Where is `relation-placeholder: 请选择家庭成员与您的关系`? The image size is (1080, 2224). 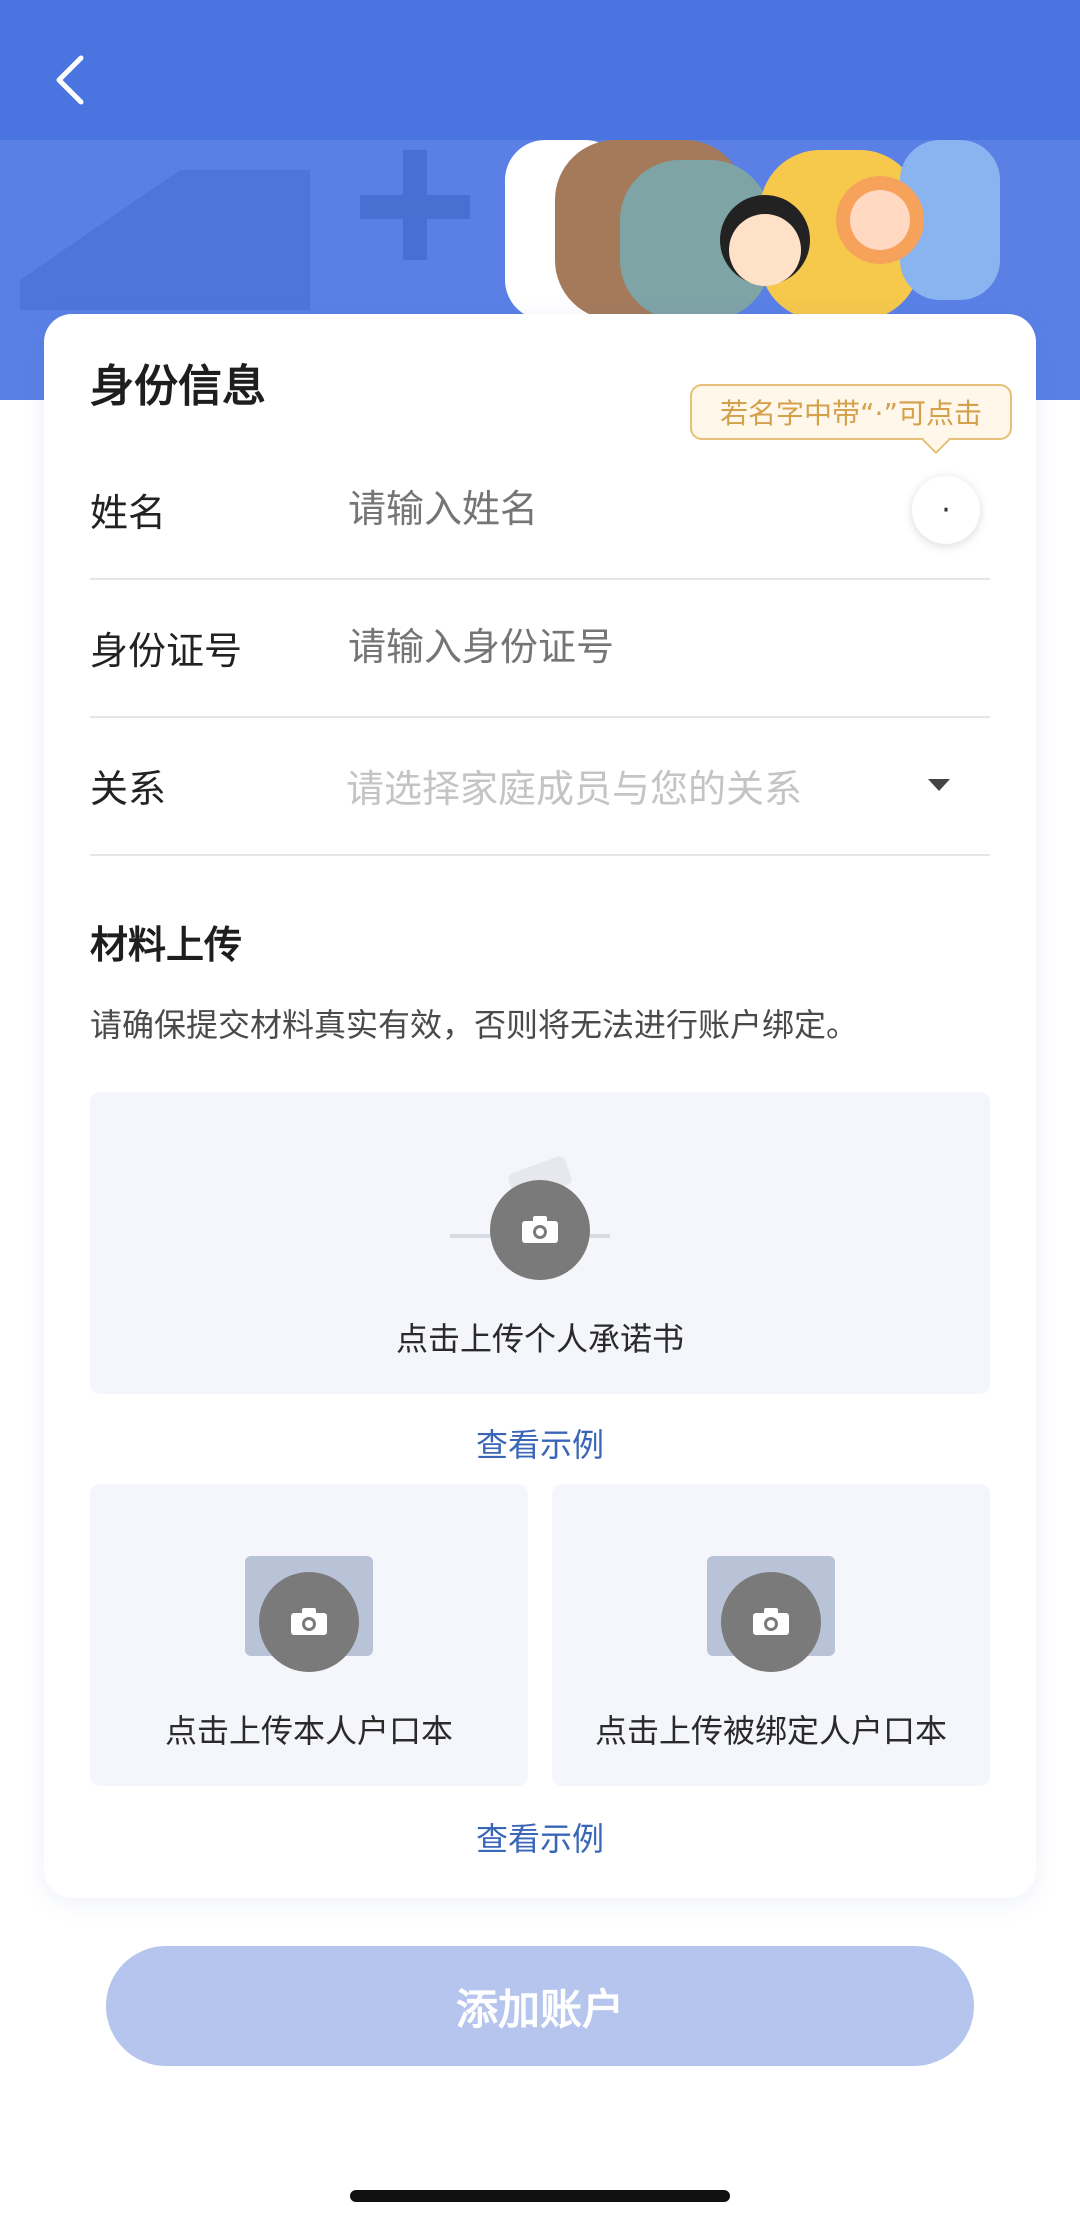
relation-placeholder: 请选择家庭成员与您的关系 is located at coordinates (574, 788).